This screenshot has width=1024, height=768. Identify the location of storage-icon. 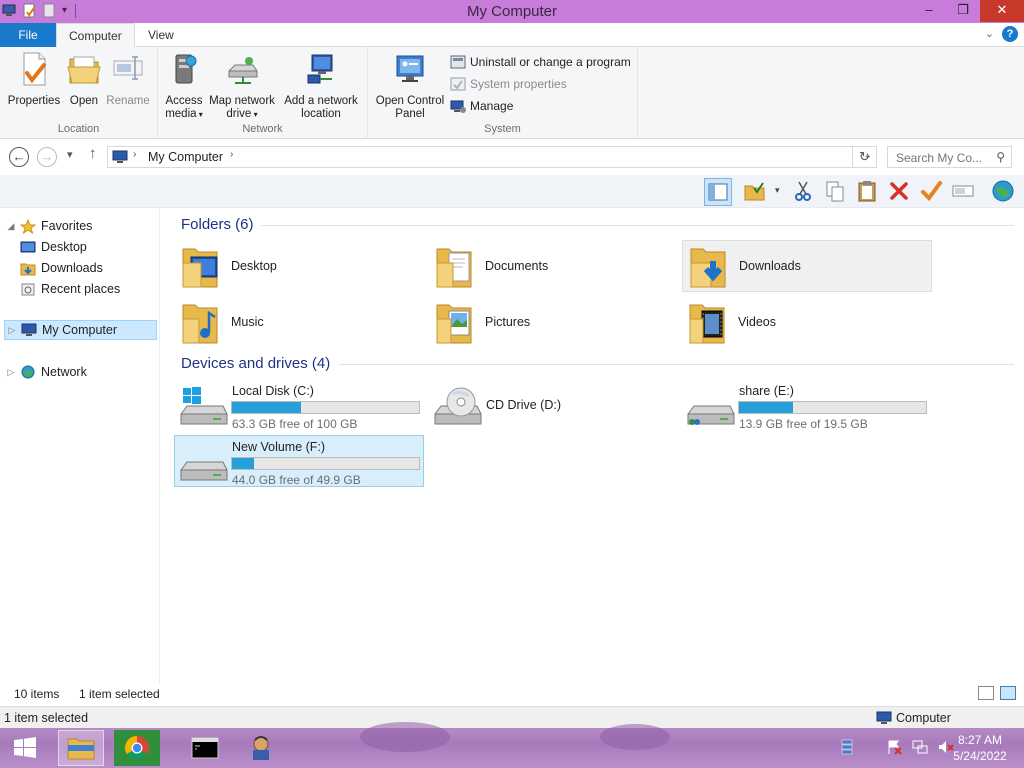
(847, 747).